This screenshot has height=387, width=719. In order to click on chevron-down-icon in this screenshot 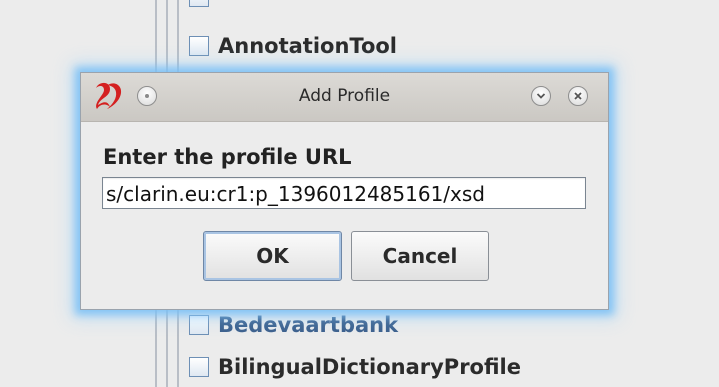, I will do `click(541, 96)`.